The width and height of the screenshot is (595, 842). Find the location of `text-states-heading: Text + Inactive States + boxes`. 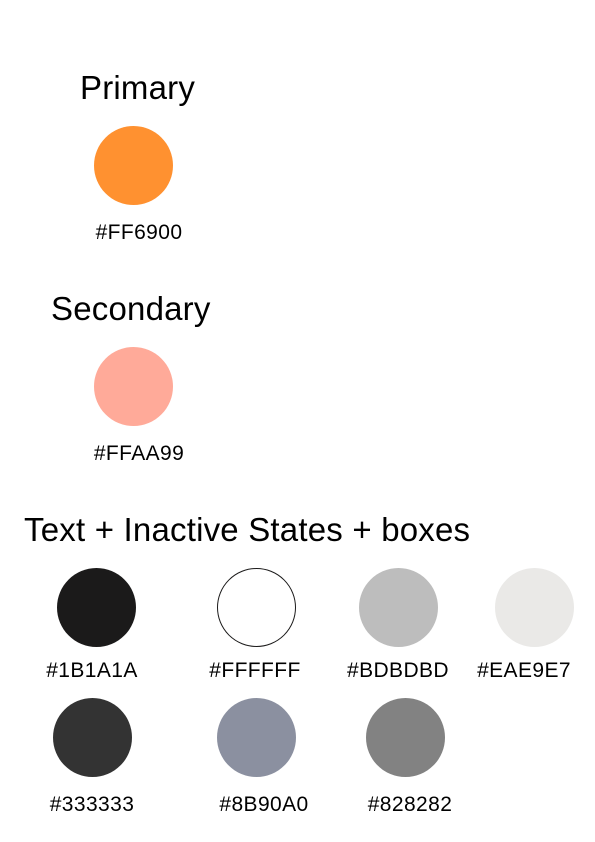

text-states-heading: Text + Inactive States + boxes is located at coordinates (247, 529).